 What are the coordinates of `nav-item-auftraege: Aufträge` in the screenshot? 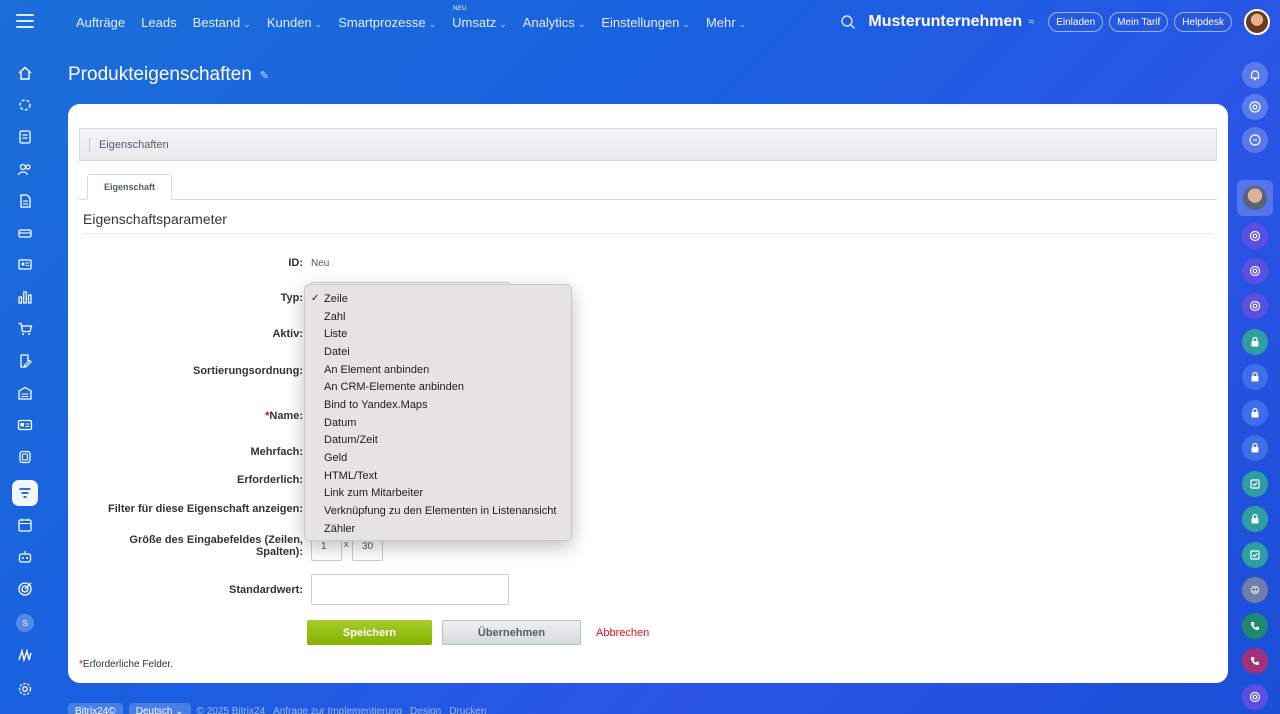 It's located at (100, 22).